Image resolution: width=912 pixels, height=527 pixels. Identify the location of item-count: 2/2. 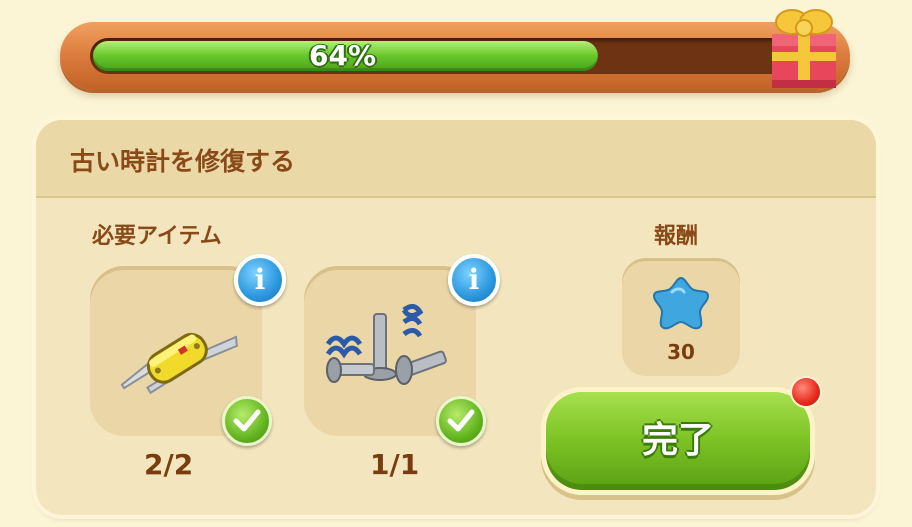
(169, 464).